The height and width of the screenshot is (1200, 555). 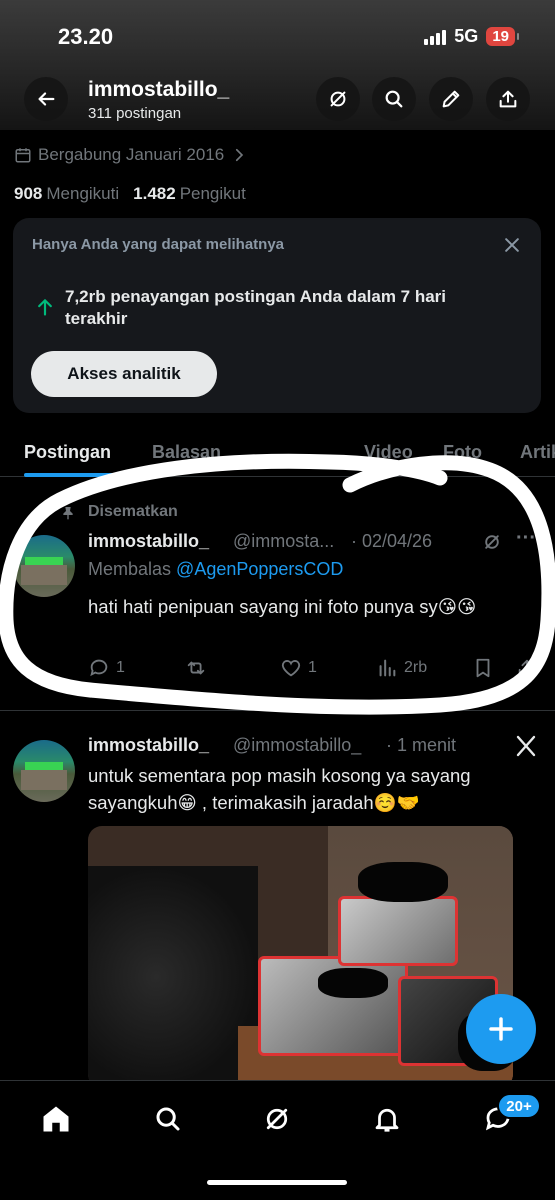 I want to click on tab-videos: Video, so click(x=388, y=452).